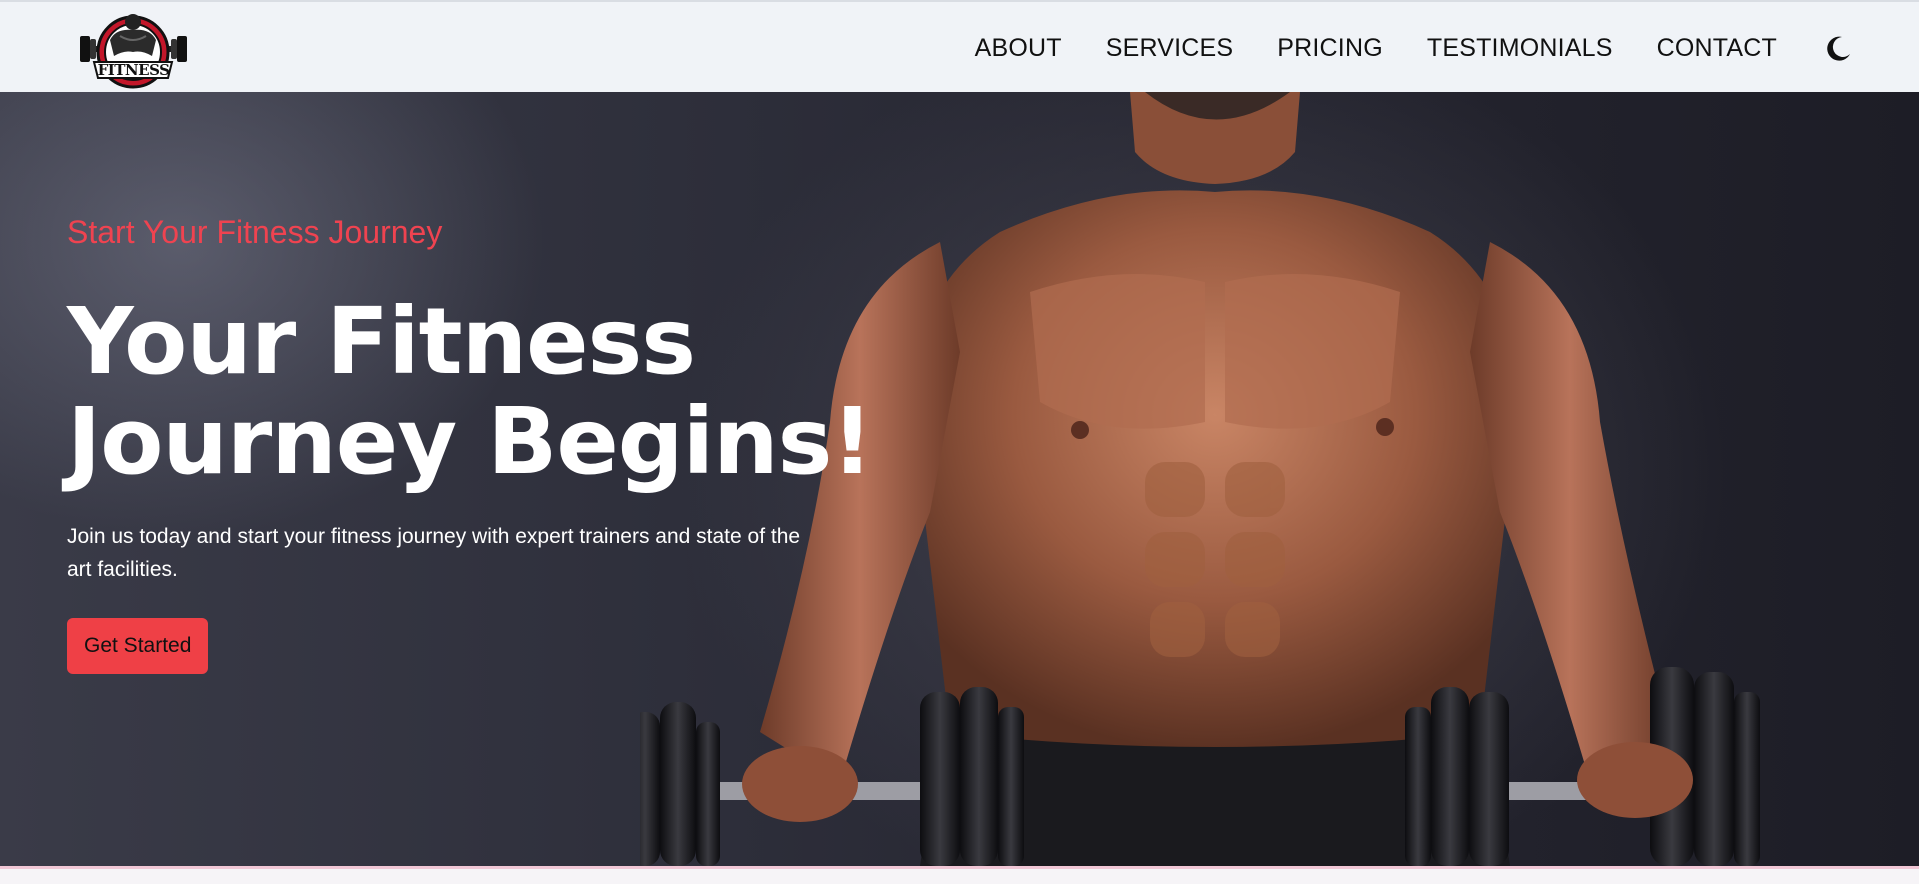  Describe the element at coordinates (133, 51) in the screenshot. I see `logo-emblem` at that location.